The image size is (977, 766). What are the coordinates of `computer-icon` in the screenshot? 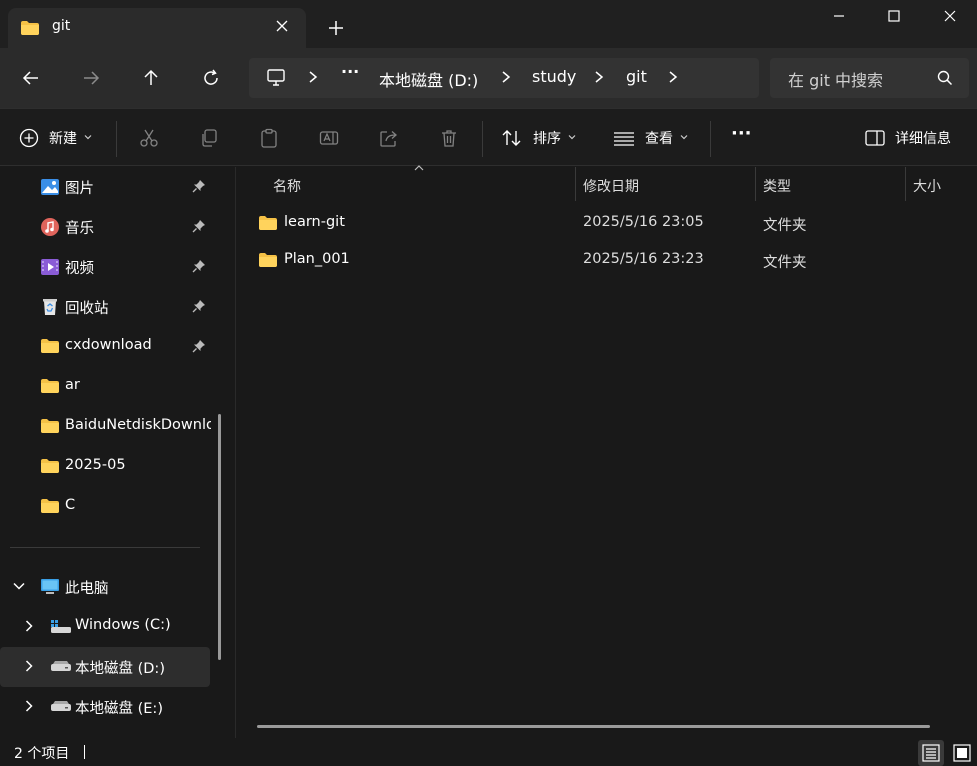 It's located at (276, 80).